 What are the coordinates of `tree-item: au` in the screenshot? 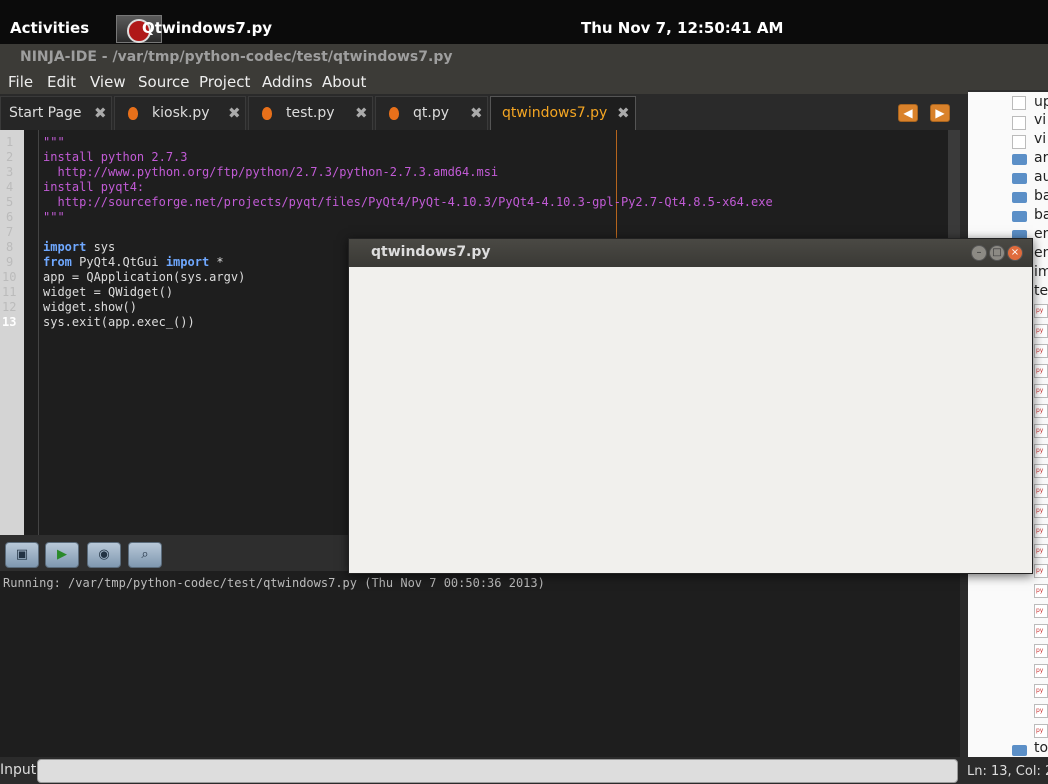 It's located at (1041, 179).